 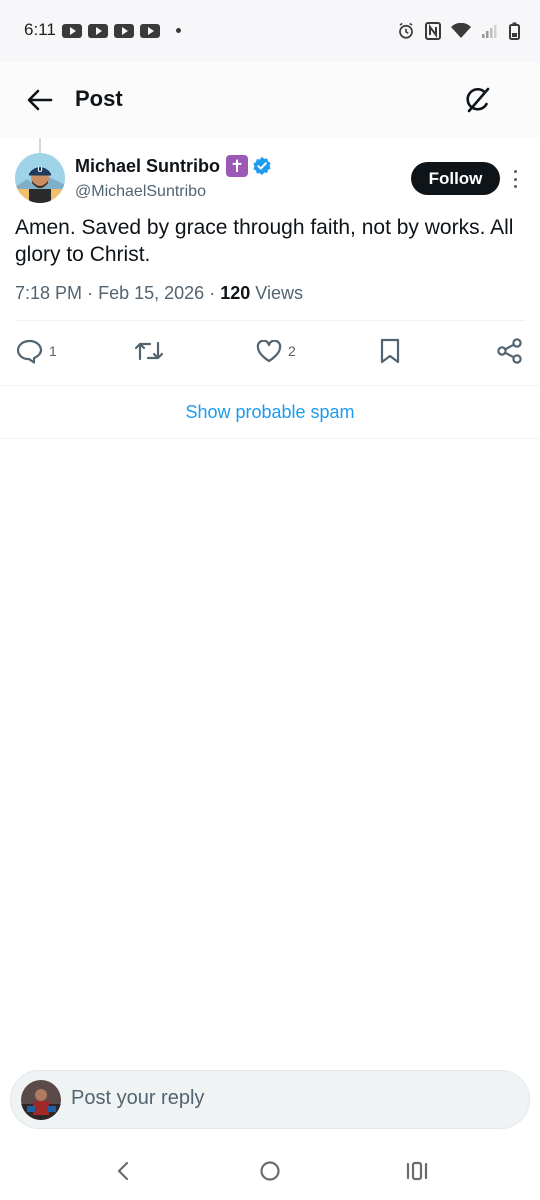 I want to click on repost-button, so click(x=149, y=351).